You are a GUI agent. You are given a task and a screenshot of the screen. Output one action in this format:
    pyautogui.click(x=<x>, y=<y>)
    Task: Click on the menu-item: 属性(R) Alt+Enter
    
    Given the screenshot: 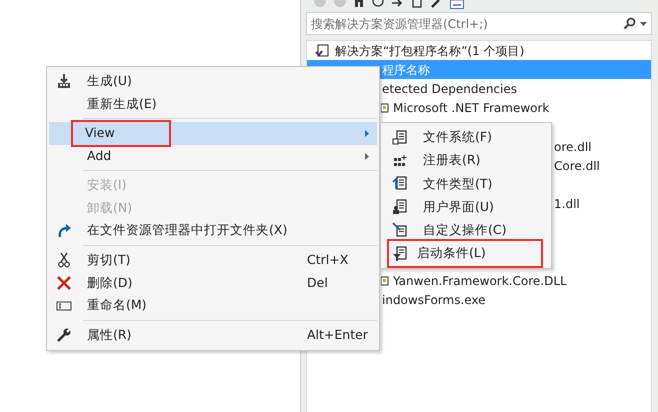 What is the action you would take?
    pyautogui.click(x=213, y=335)
    